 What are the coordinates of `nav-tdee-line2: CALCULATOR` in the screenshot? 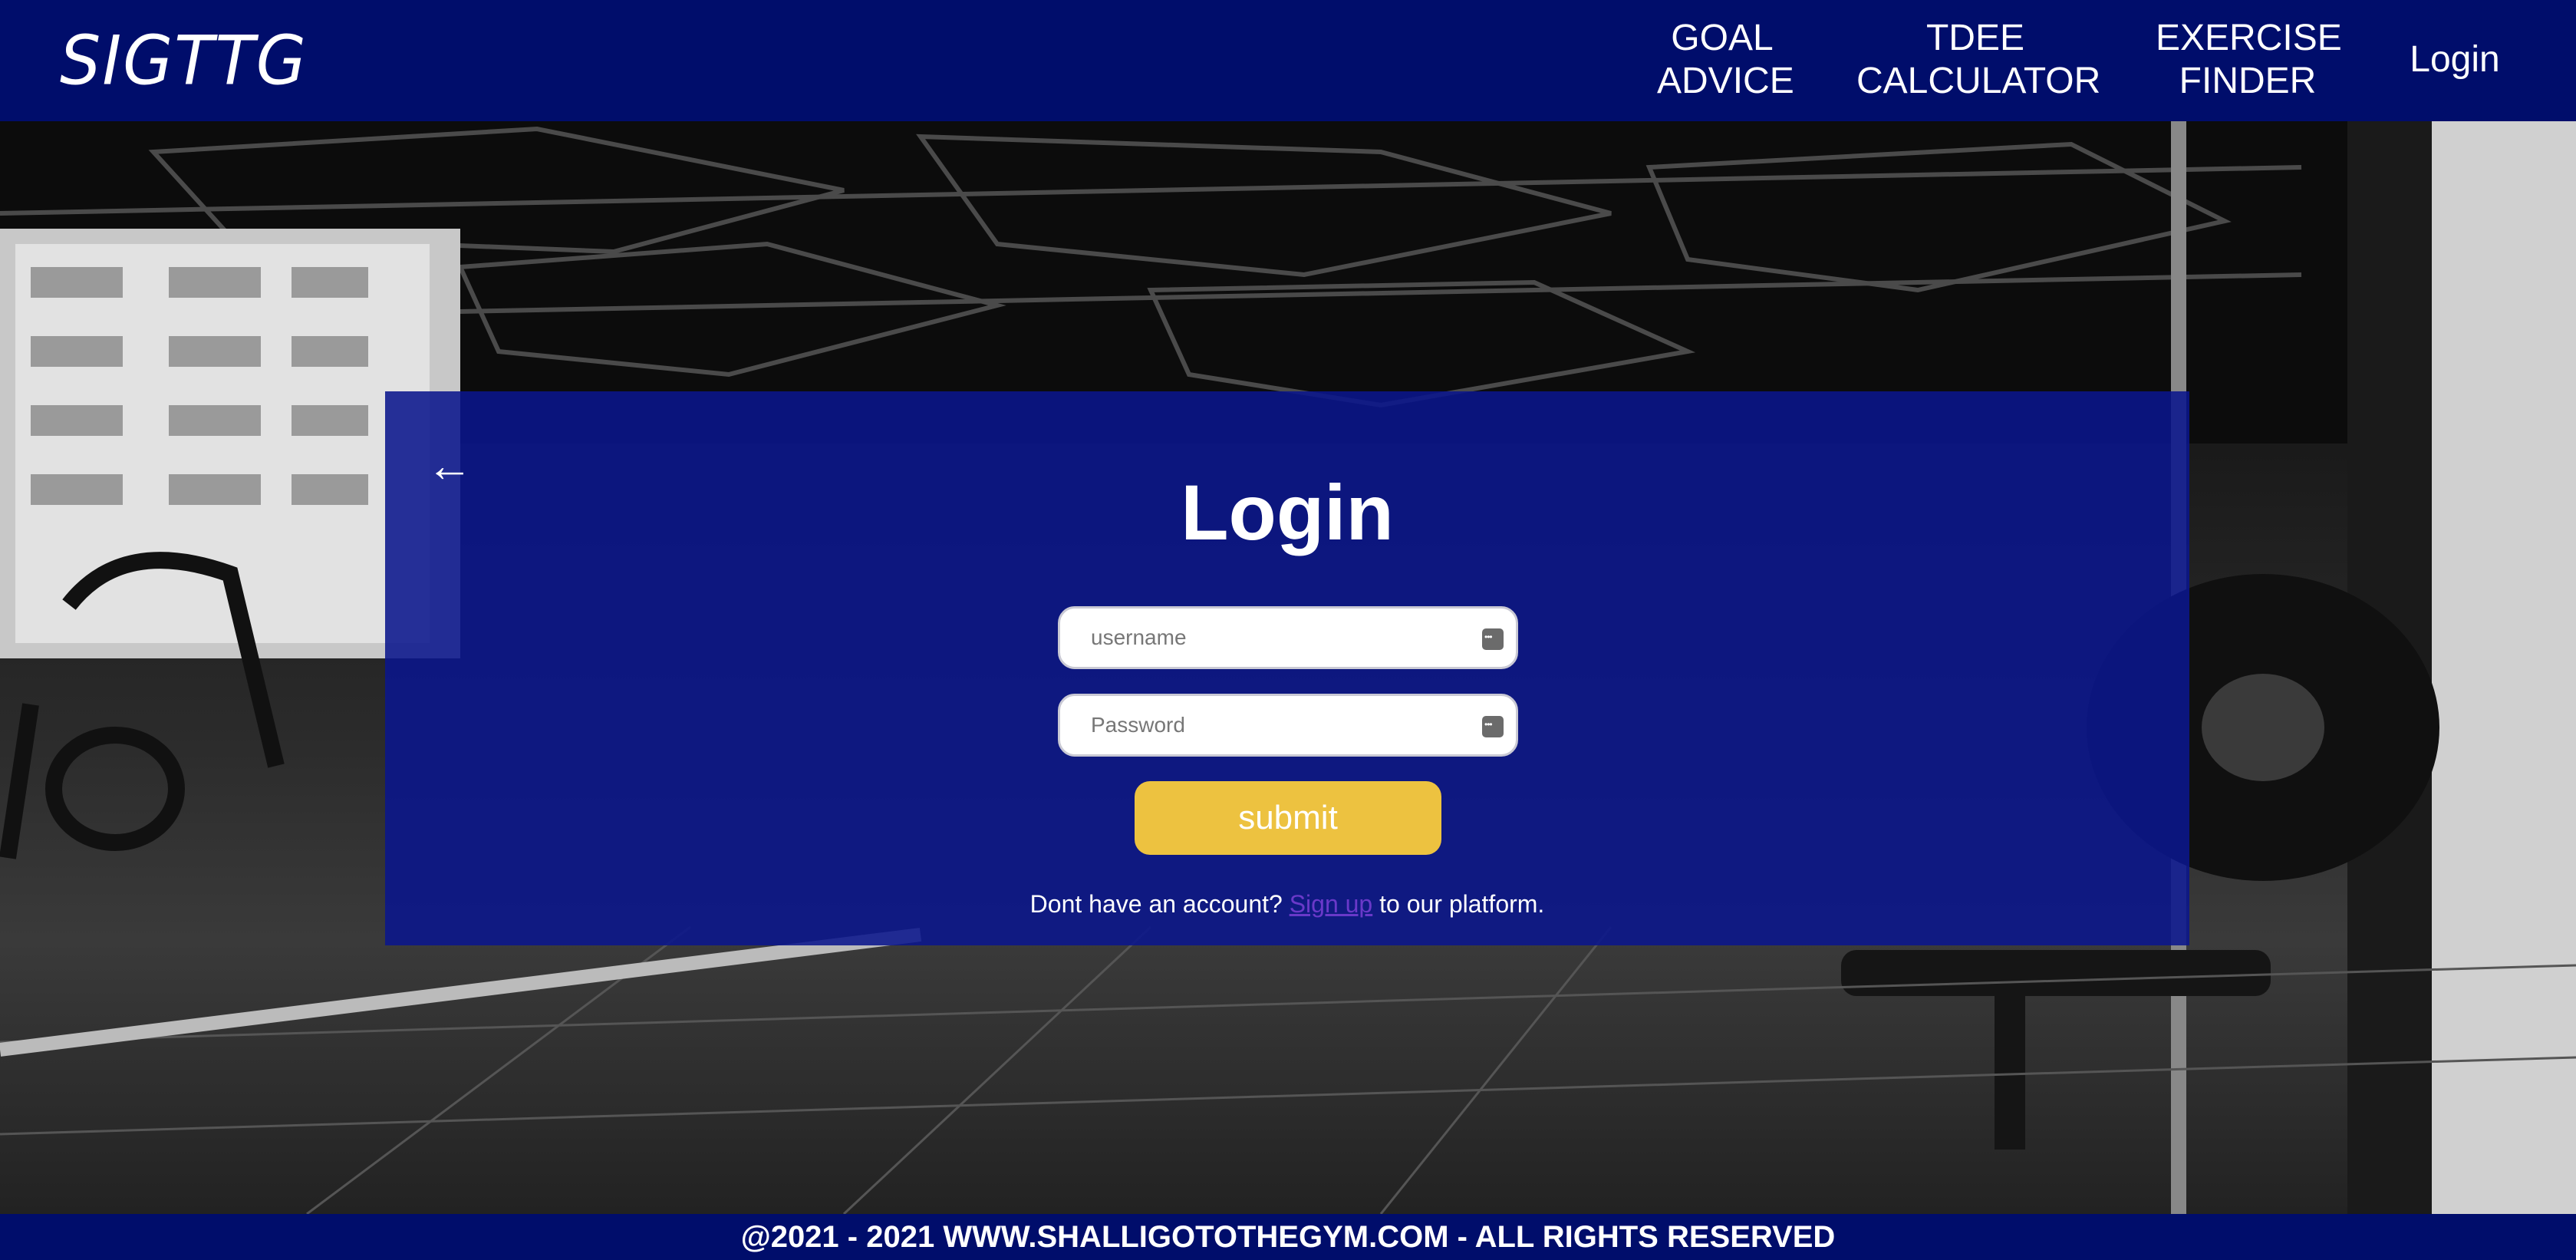 It's located at (1978, 81).